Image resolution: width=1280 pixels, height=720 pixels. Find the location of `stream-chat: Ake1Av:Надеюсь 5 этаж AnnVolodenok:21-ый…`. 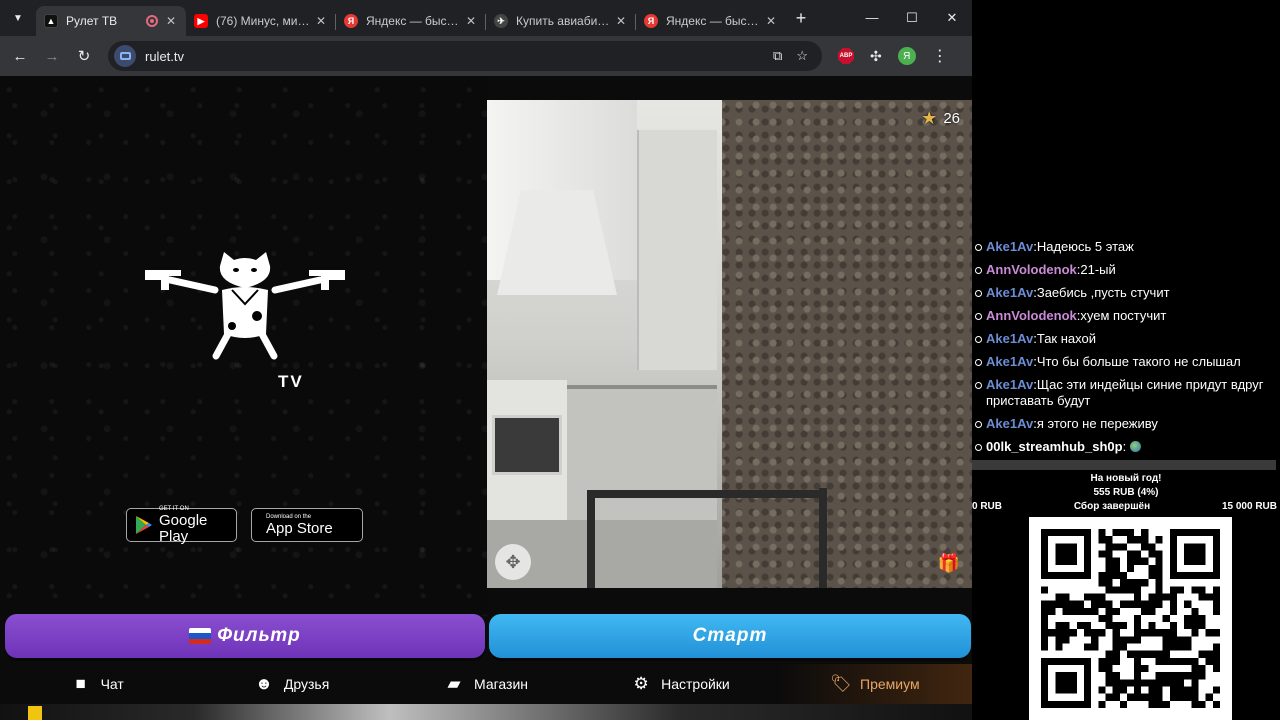

stream-chat: Ake1Av:Надеюсь 5 этаж AnnVolodenok:21-ый… is located at coordinates (1126, 347).